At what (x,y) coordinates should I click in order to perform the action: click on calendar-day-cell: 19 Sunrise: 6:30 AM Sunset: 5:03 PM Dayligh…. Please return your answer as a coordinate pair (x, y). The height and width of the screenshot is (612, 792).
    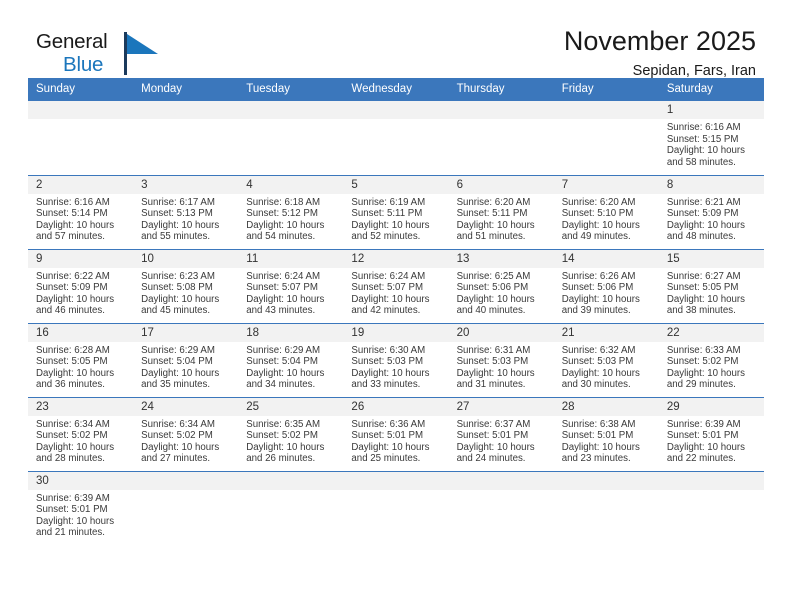
    Looking at the image, I should click on (396, 359).